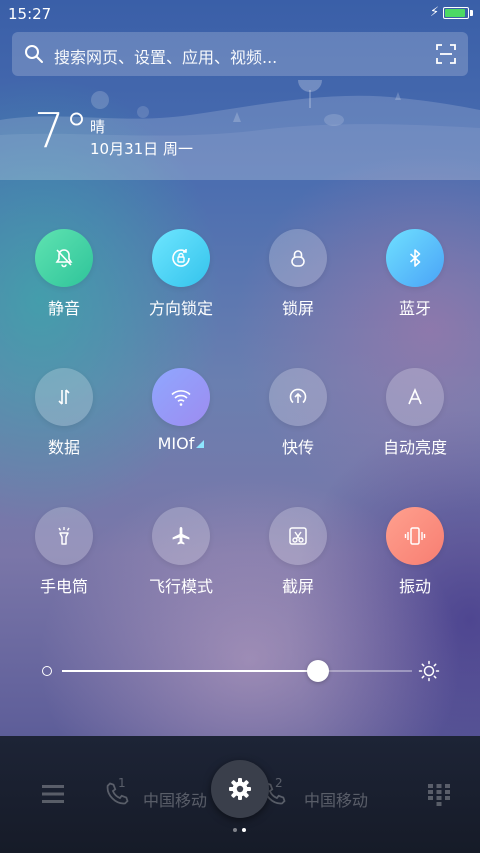 Image resolution: width=480 pixels, height=853 pixels. I want to click on brightness-track, so click(237, 671).